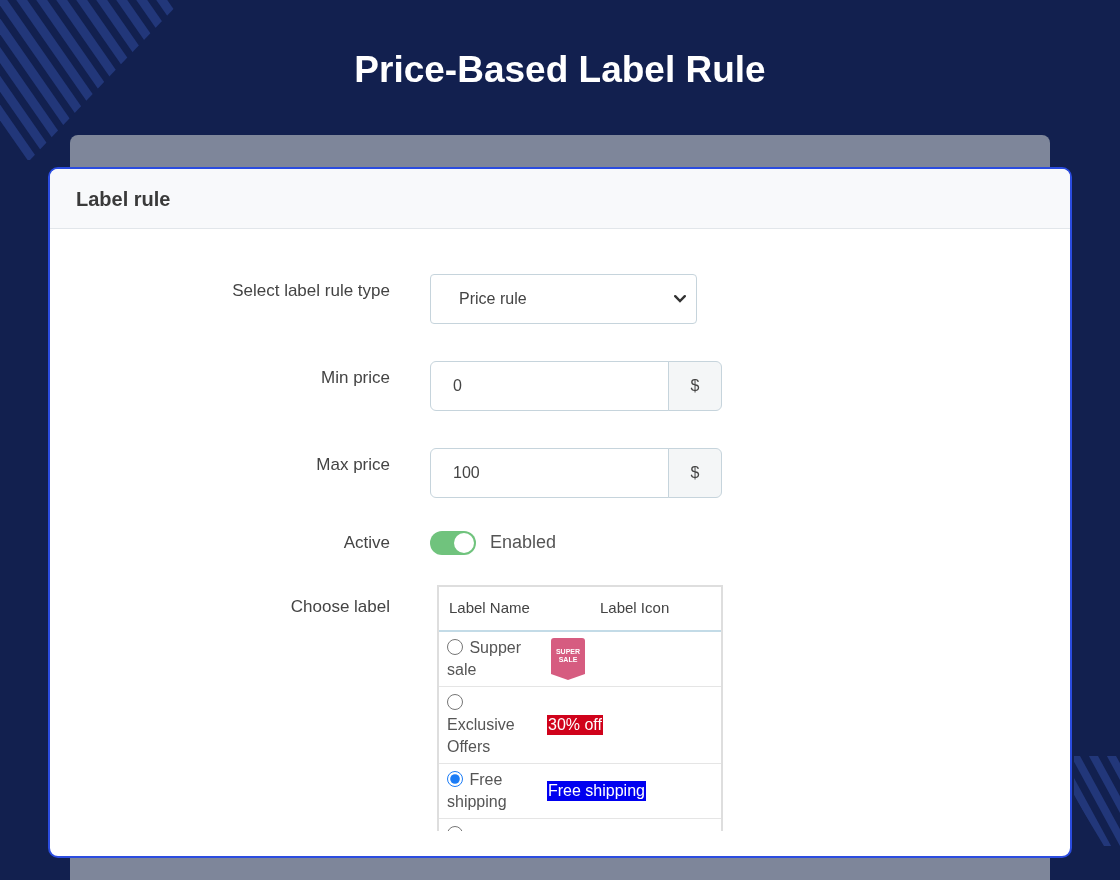  What do you see at coordinates (123, 199) in the screenshot?
I see `card-title: Label rule` at bounding box center [123, 199].